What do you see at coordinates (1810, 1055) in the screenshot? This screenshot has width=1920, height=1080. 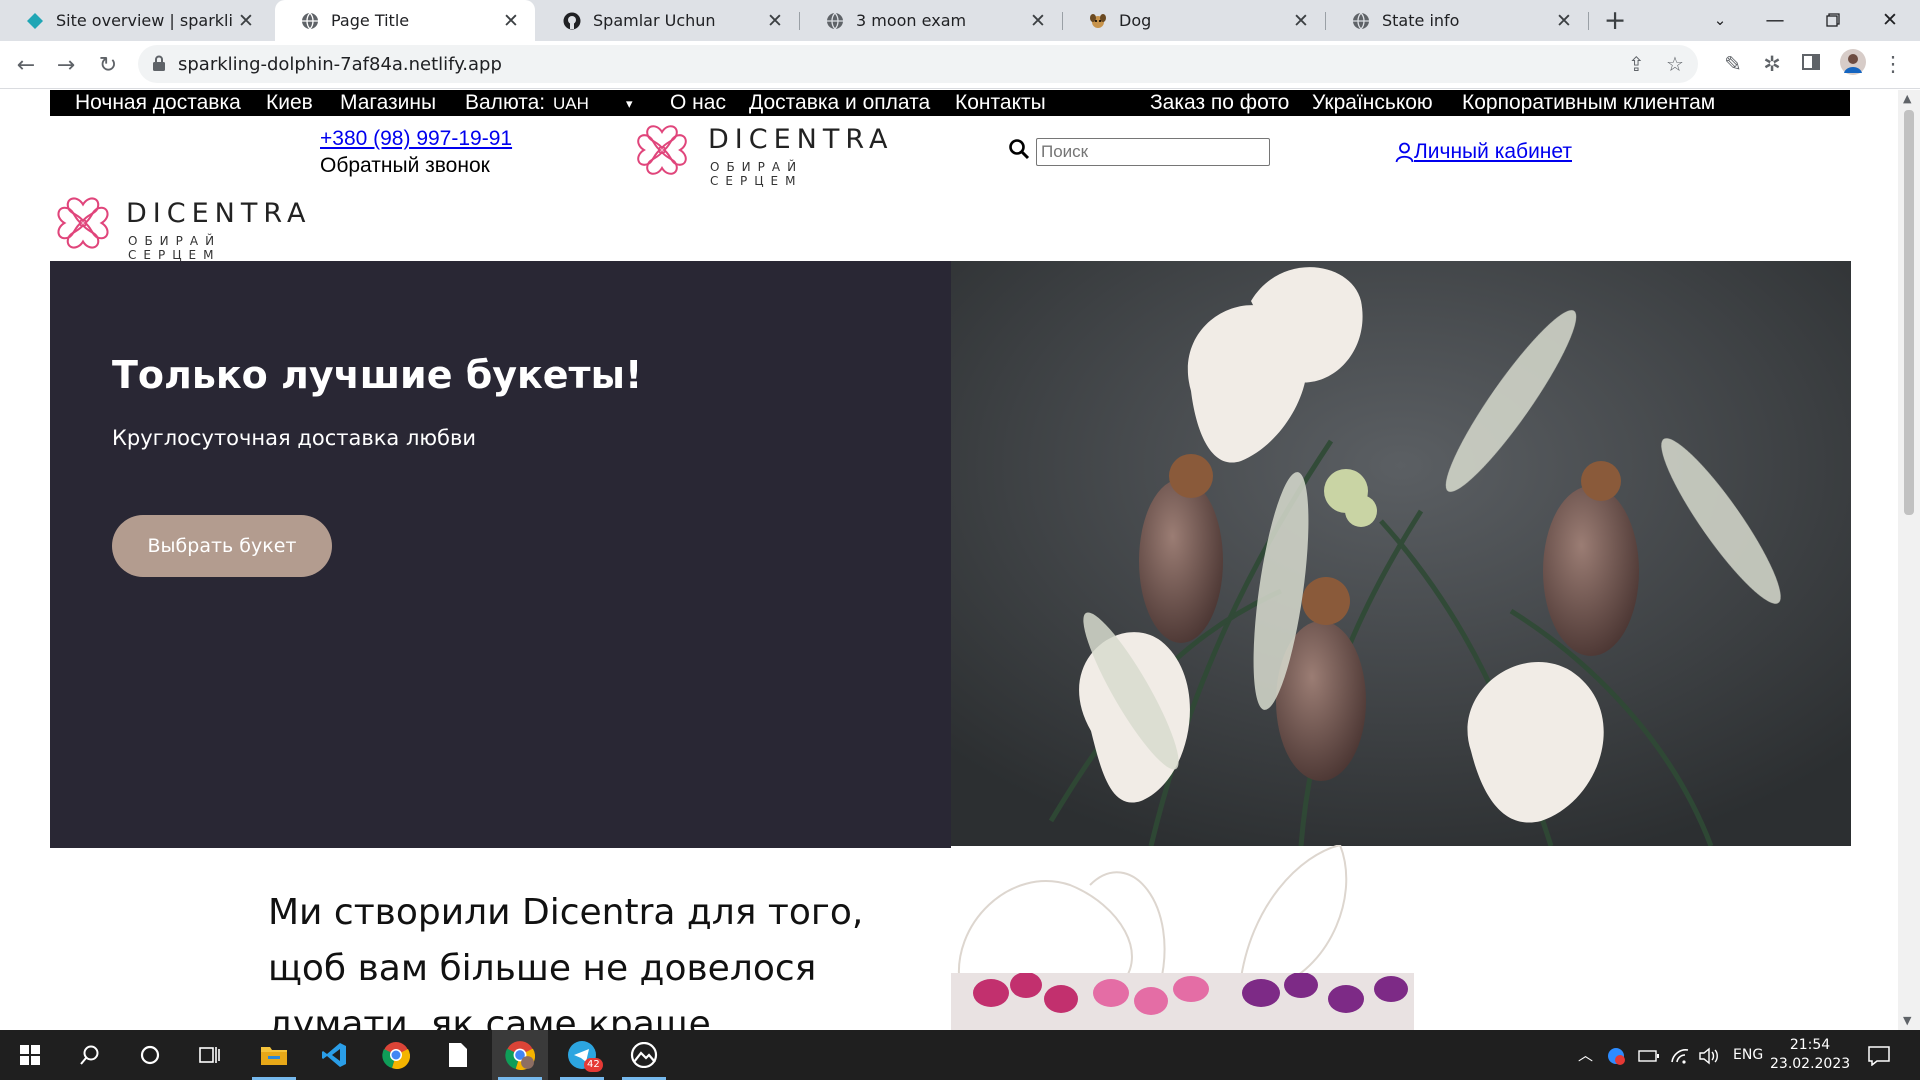 I see `system-clock: 21:54 23.02.2023` at bounding box center [1810, 1055].